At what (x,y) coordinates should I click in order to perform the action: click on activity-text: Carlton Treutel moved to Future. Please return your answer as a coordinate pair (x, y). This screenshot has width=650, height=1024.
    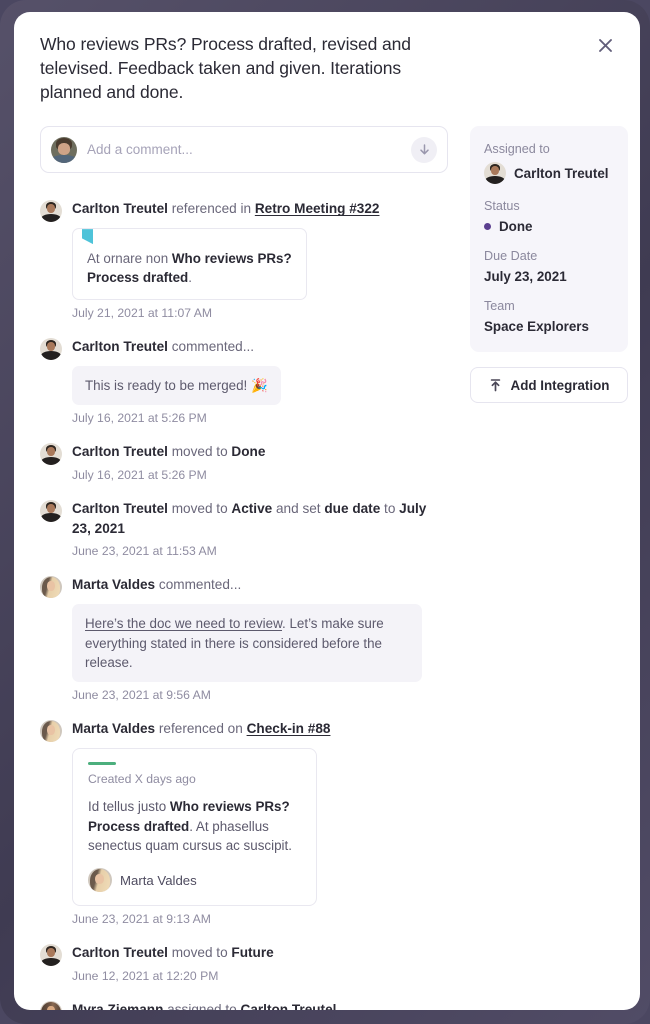
    Looking at the image, I should click on (173, 953).